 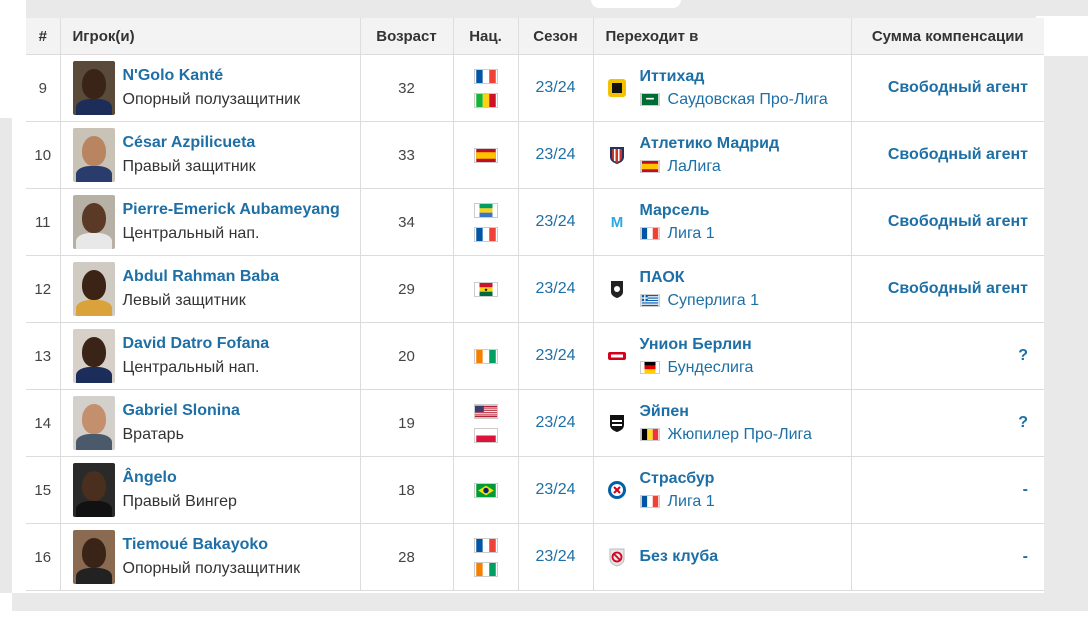 I want to click on marseille-logo-icon: M, so click(x=617, y=222).